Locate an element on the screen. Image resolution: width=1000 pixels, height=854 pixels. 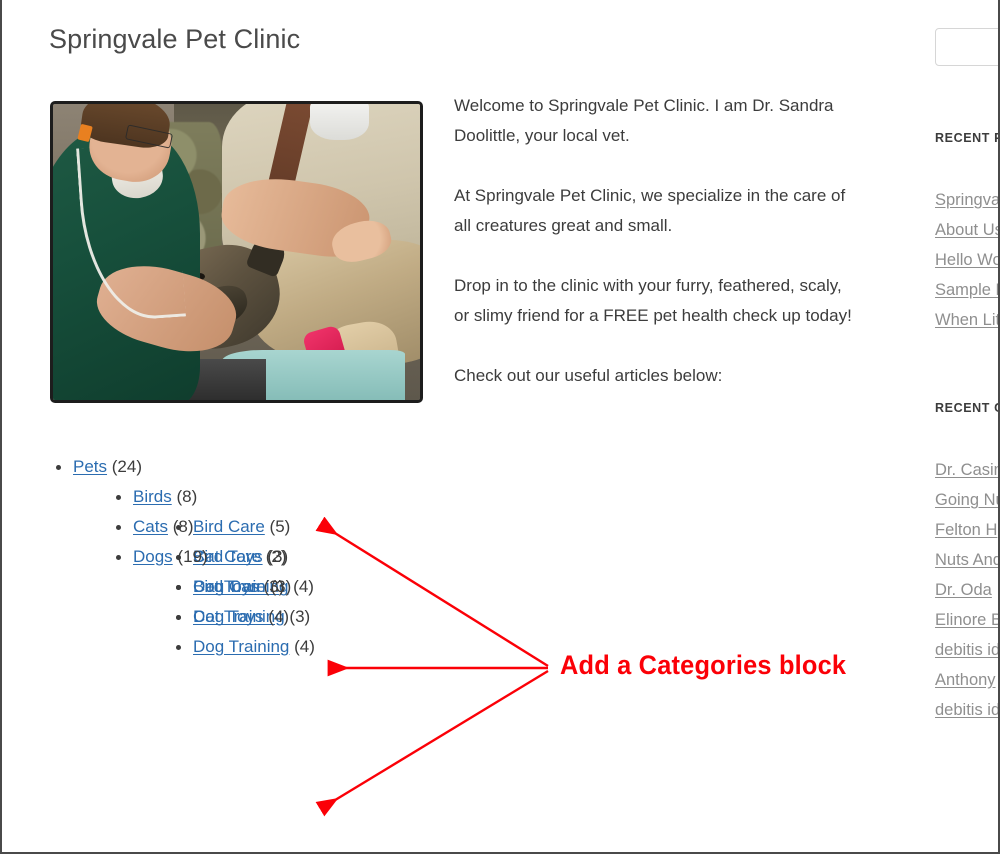
category-count-dog-care: (3) is located at coordinates (281, 586).